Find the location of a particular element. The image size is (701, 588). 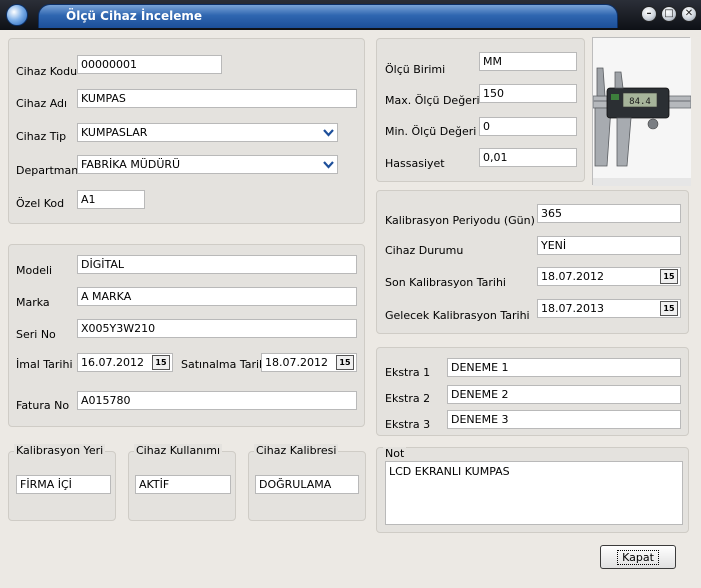

satinalma-tarihi-label: Satınalma Tarihi is located at coordinates (225, 364).